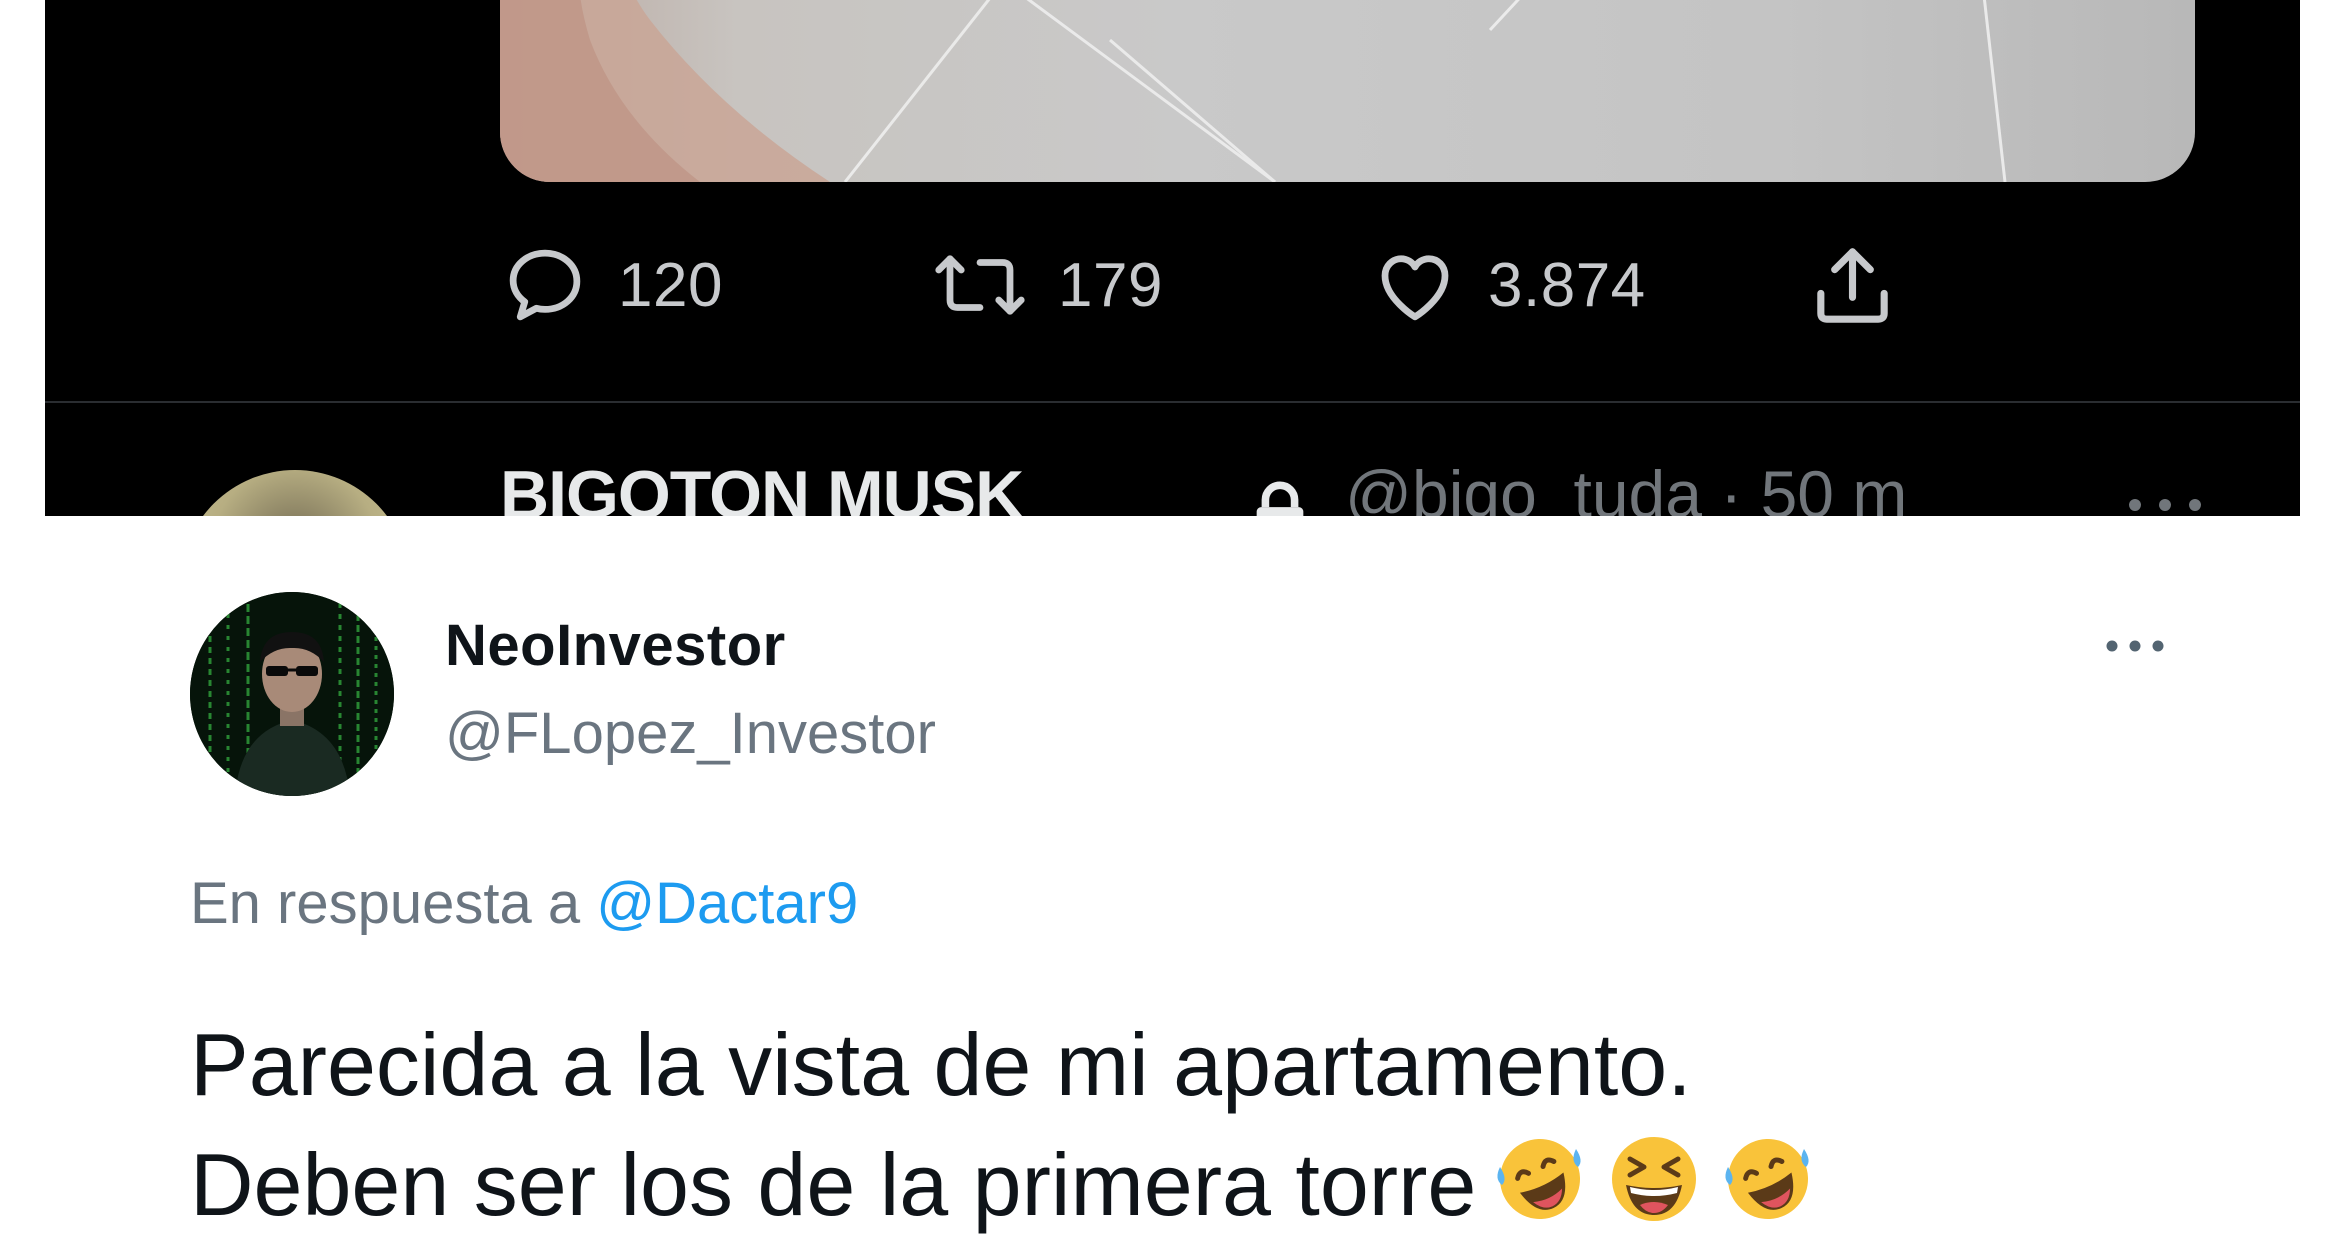  Describe the element at coordinates (762, 486) in the screenshot. I see `next-tweet-display-name: BIGOTON MUSK` at that location.